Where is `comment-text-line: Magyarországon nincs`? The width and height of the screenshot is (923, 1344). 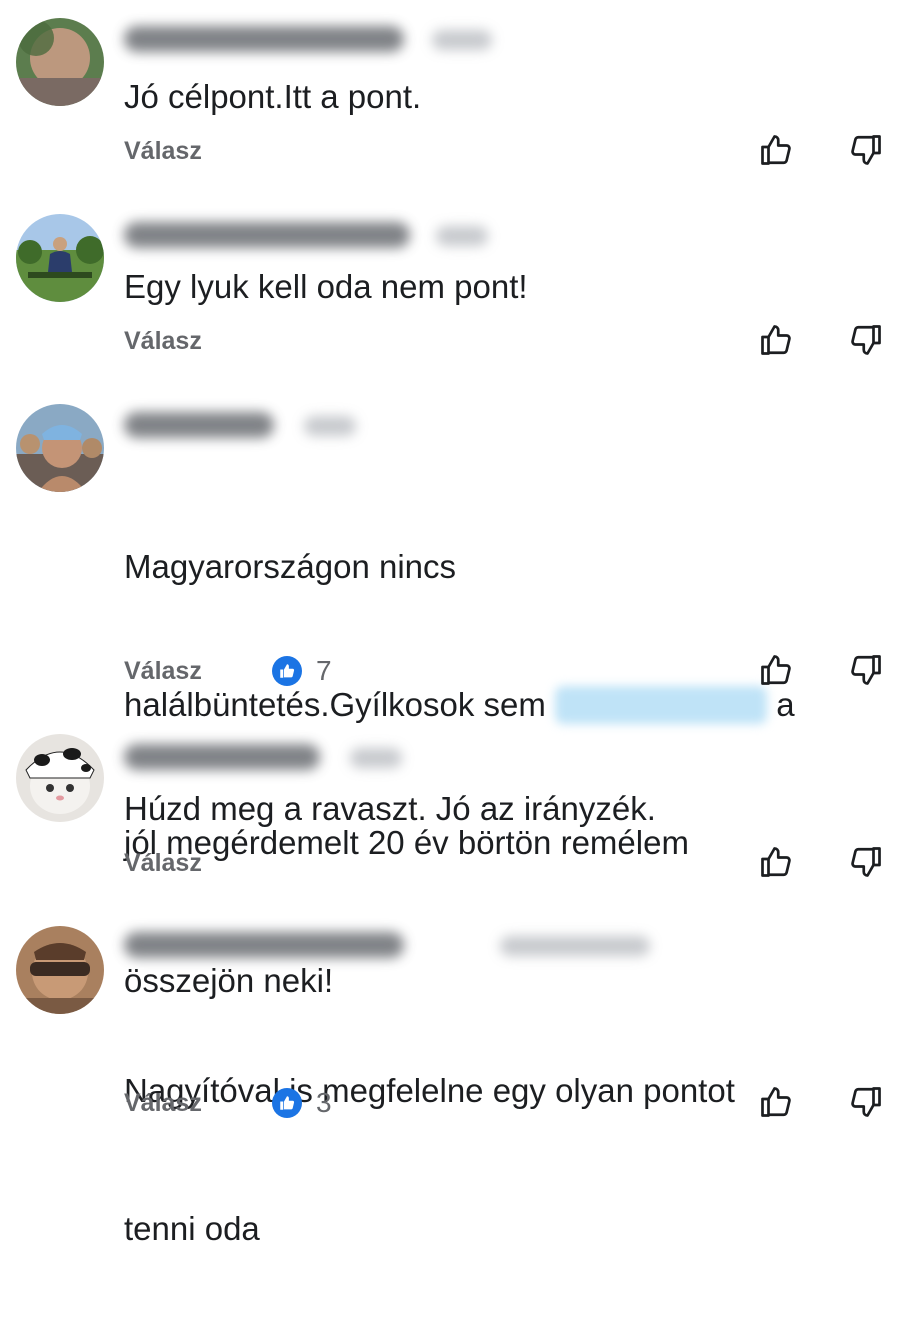 comment-text-line: Magyarországon nincs is located at coordinates (290, 566).